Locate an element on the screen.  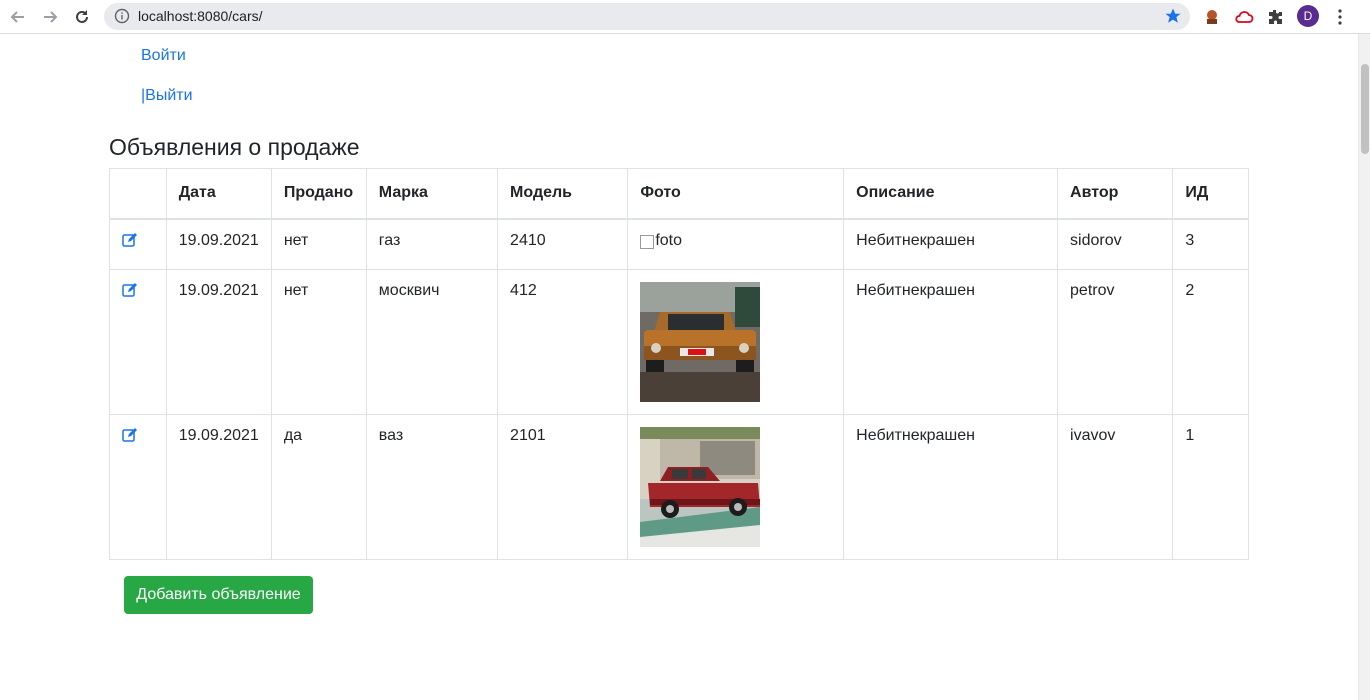
extension-character-icon is located at coordinates (1212, 17).